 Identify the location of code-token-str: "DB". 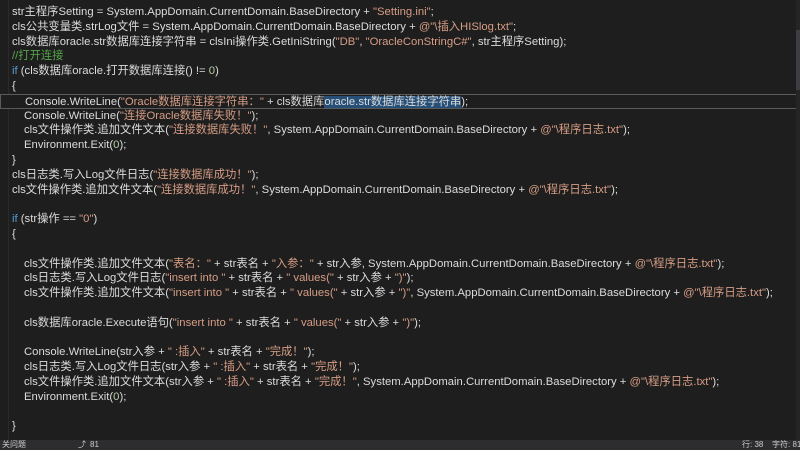
(347, 41).